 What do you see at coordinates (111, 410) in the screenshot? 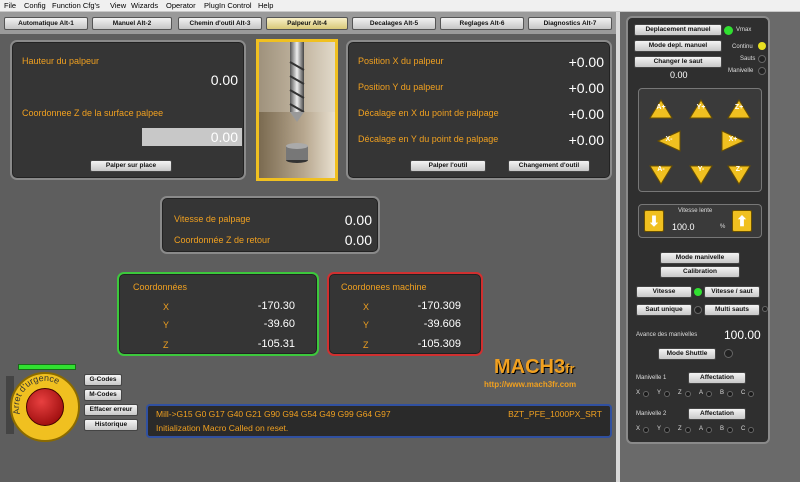
I see `clear-error-button: Effacer erreur` at bounding box center [111, 410].